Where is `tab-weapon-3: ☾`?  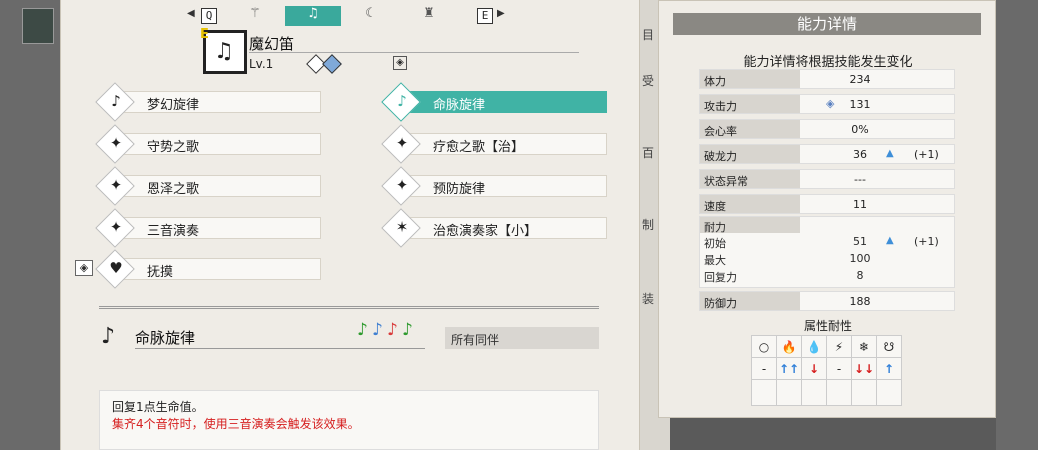 tab-weapon-3: ☾ is located at coordinates (371, 16).